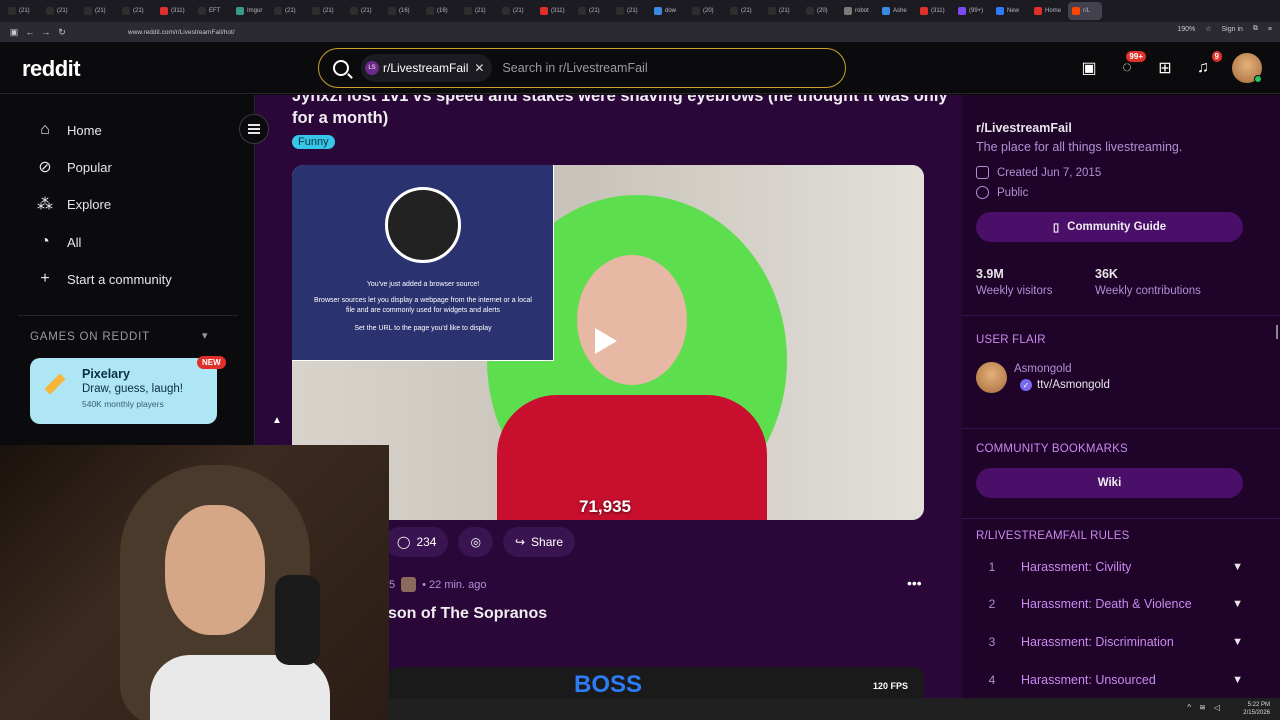  What do you see at coordinates (992, 604) in the screenshot?
I see `rule-number: 2` at bounding box center [992, 604].